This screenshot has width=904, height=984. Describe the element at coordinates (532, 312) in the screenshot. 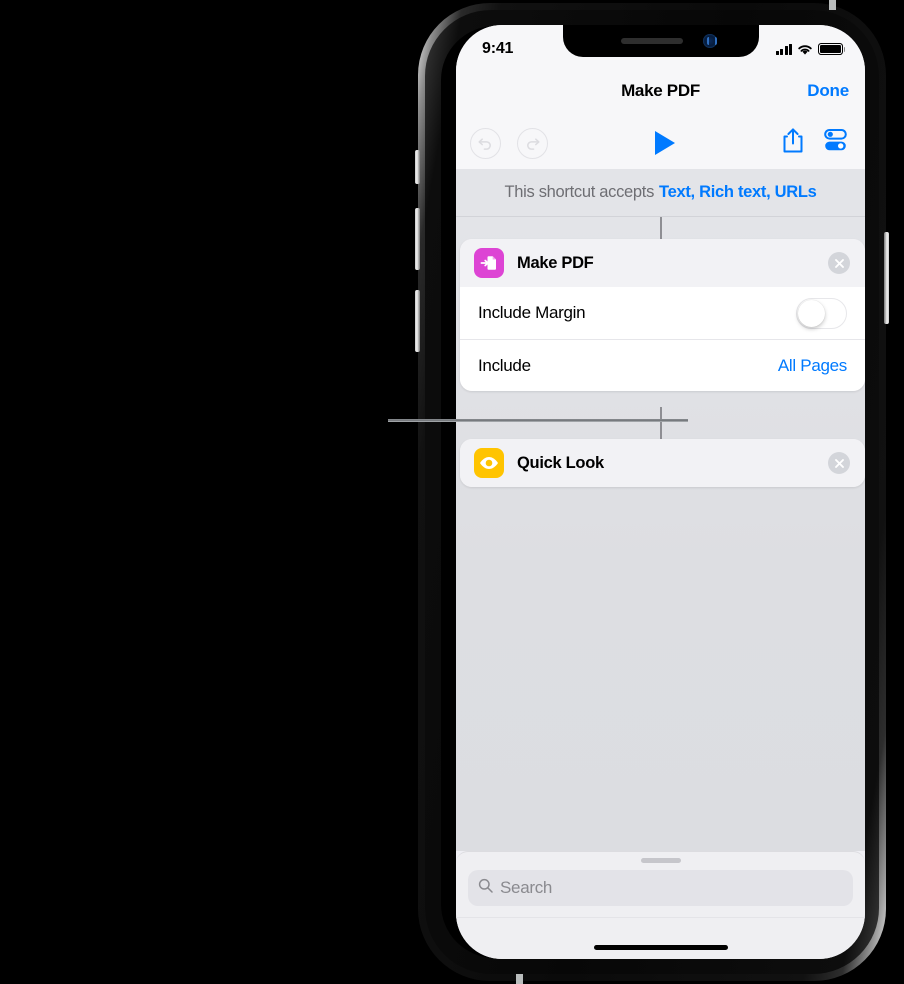

I see `parameter-label: Include Margin` at that location.